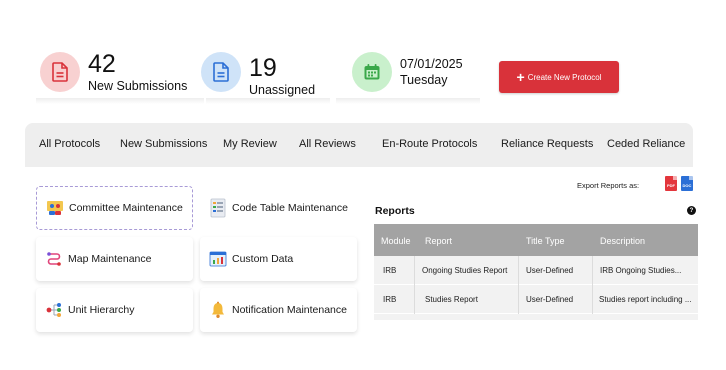  I want to click on cell-report: Studies Report, so click(451, 299).